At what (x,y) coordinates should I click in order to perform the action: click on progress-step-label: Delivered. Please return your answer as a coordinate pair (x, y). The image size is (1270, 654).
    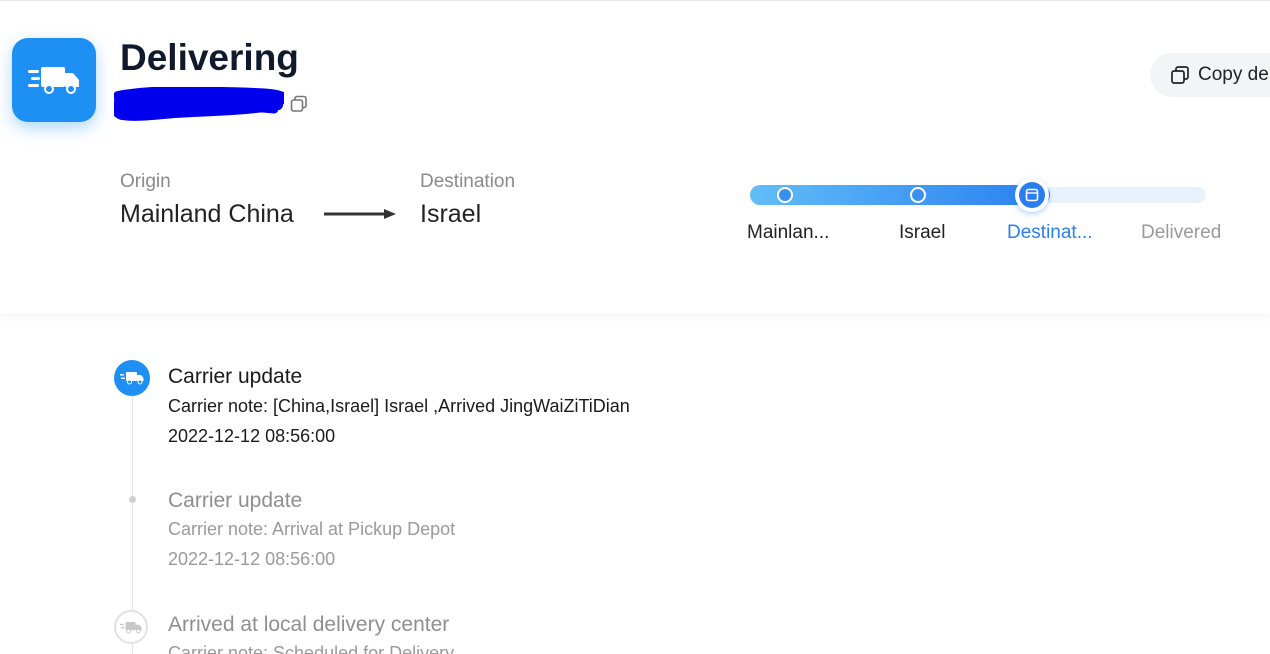
    Looking at the image, I should click on (1181, 232).